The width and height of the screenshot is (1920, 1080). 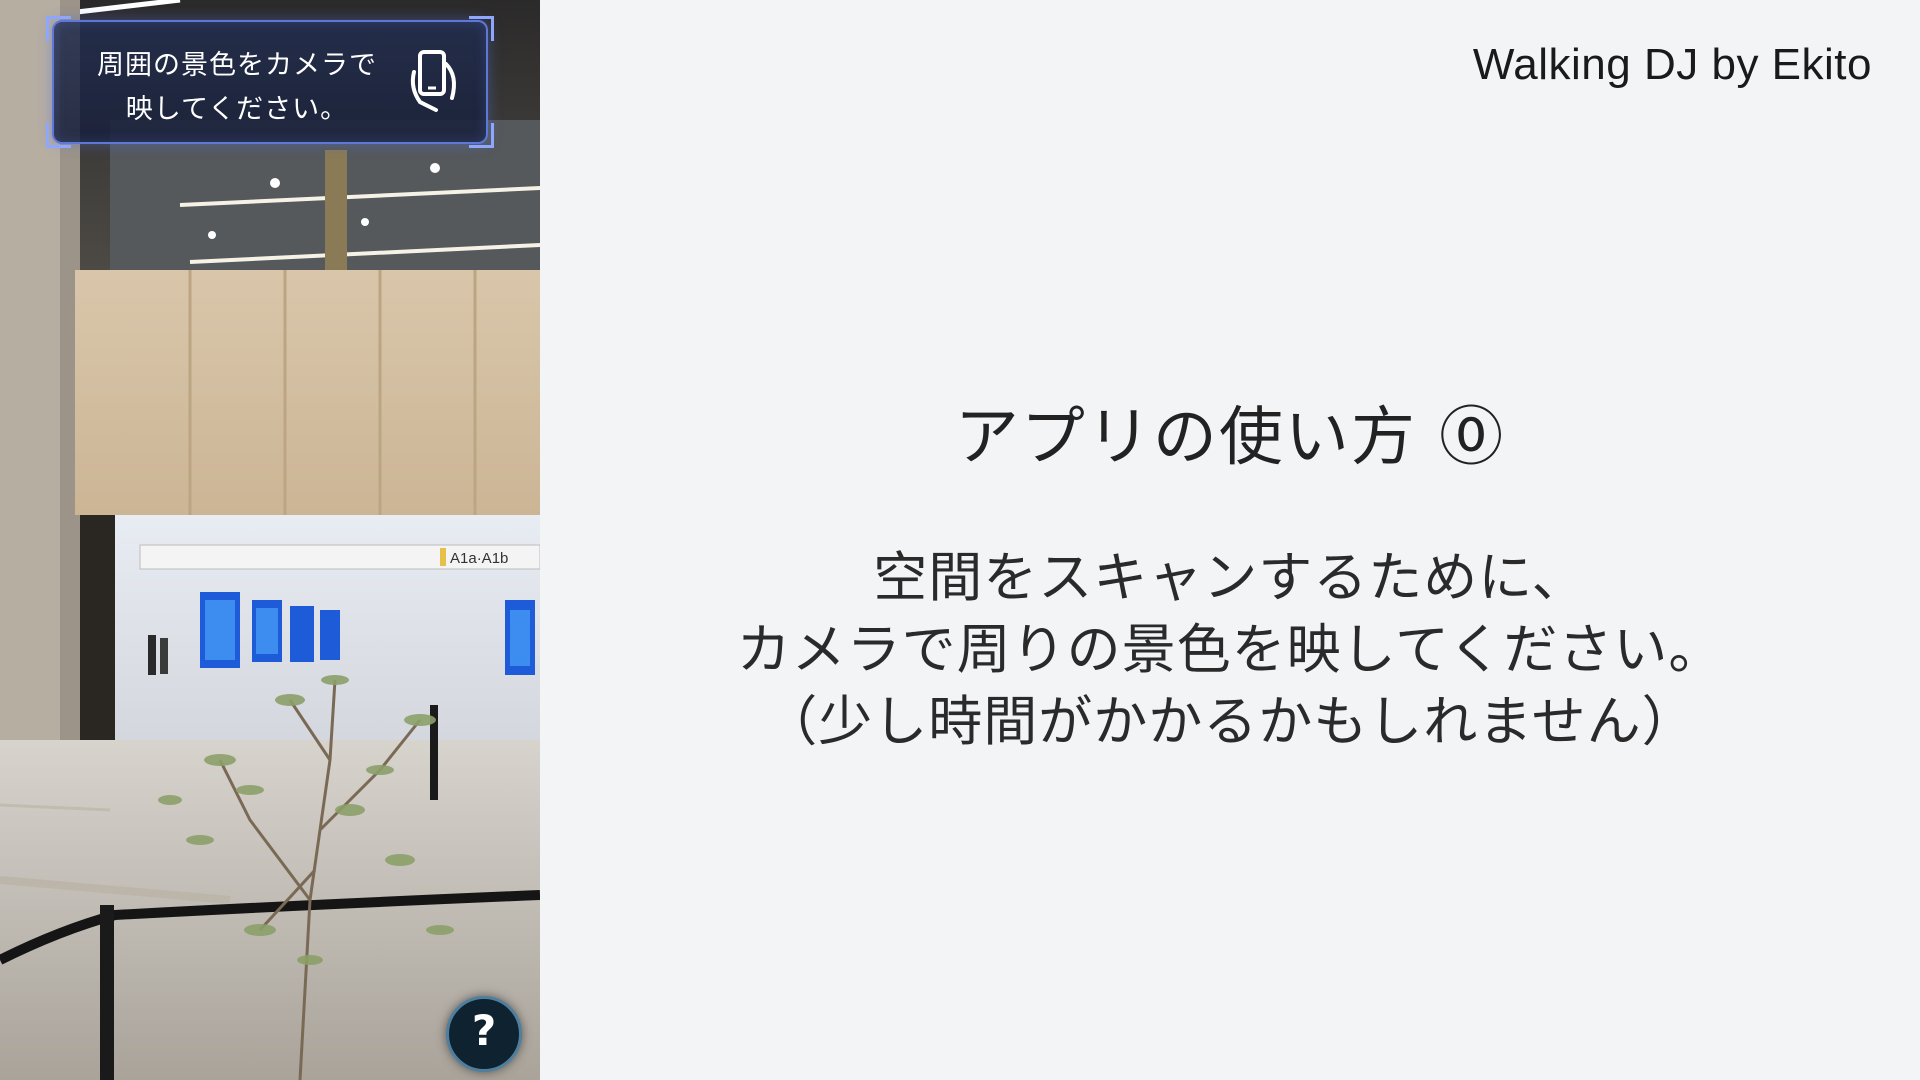 I want to click on brand-title: Walking DJ by Ekito, so click(x=1672, y=64).